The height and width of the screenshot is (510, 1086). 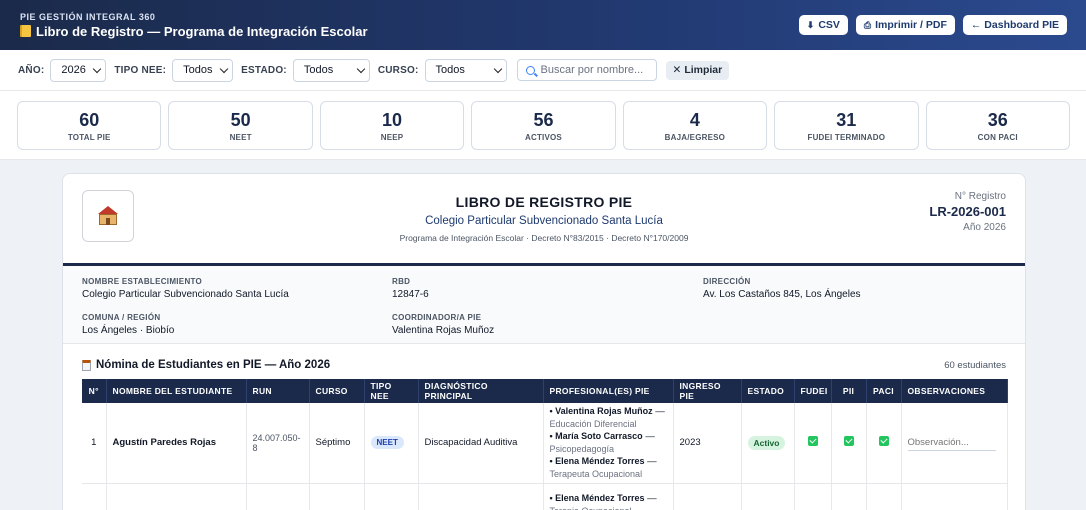 I want to click on print-button: ⎙ Imprimir / PDF, so click(x=905, y=25).